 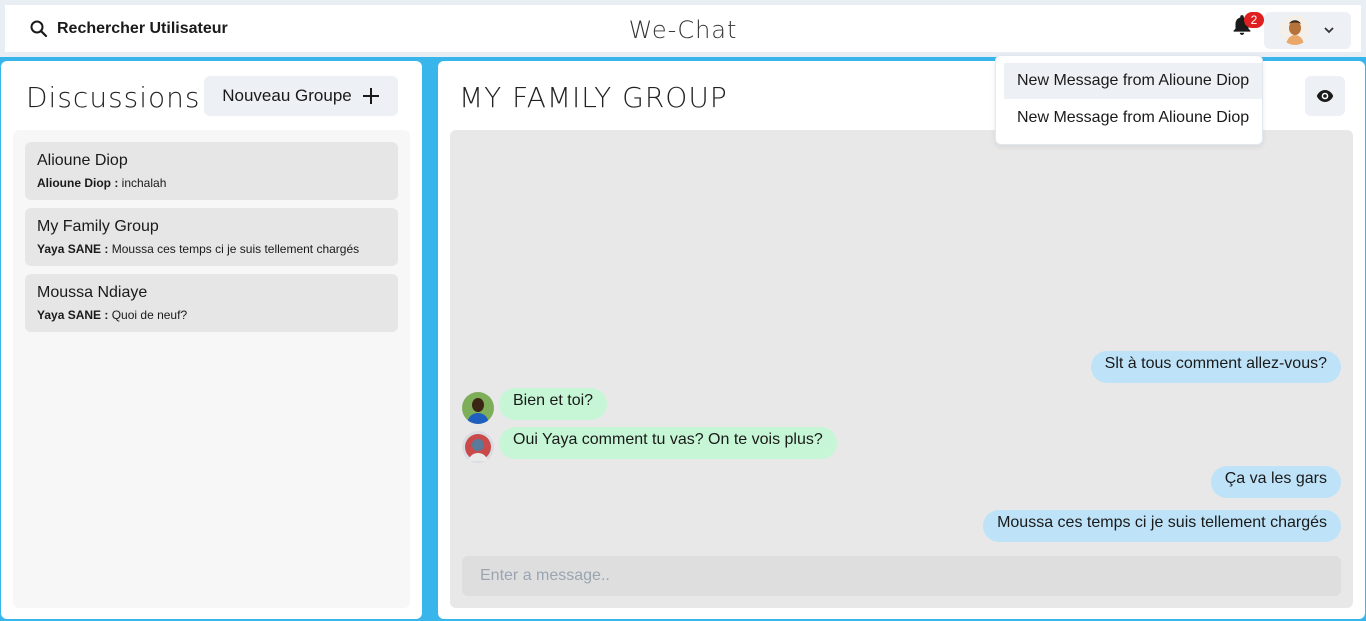 I want to click on new-group-button: Nouveau Groupe, so click(x=301, y=96).